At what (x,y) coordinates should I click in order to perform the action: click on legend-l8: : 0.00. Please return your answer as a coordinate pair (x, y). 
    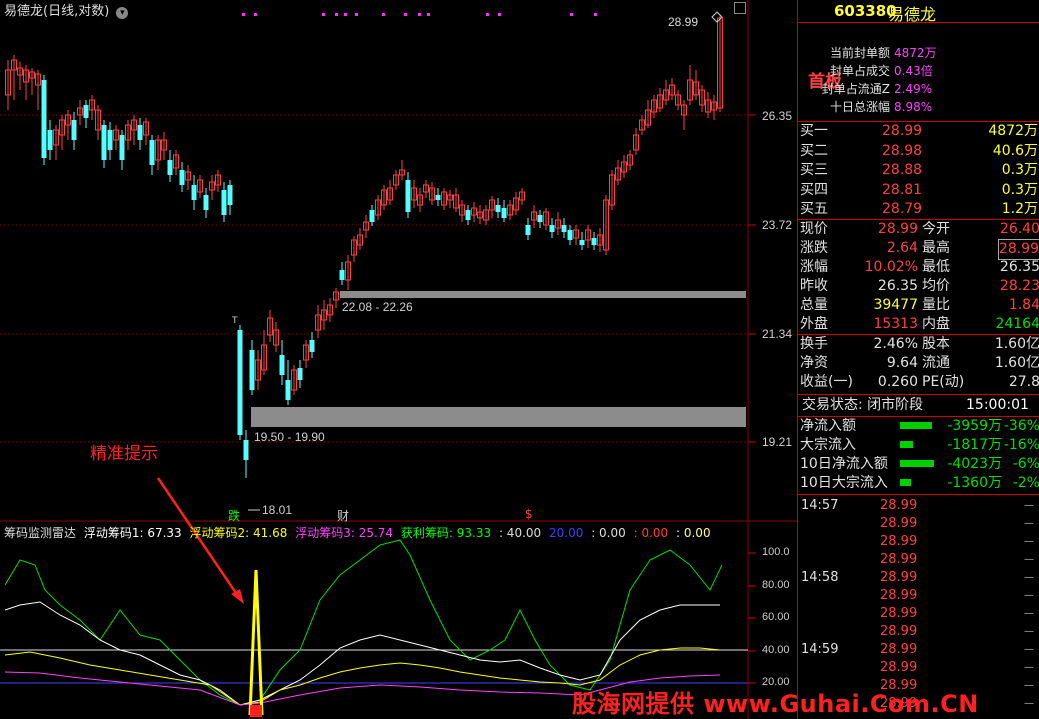
    Looking at the image, I should click on (651, 533).